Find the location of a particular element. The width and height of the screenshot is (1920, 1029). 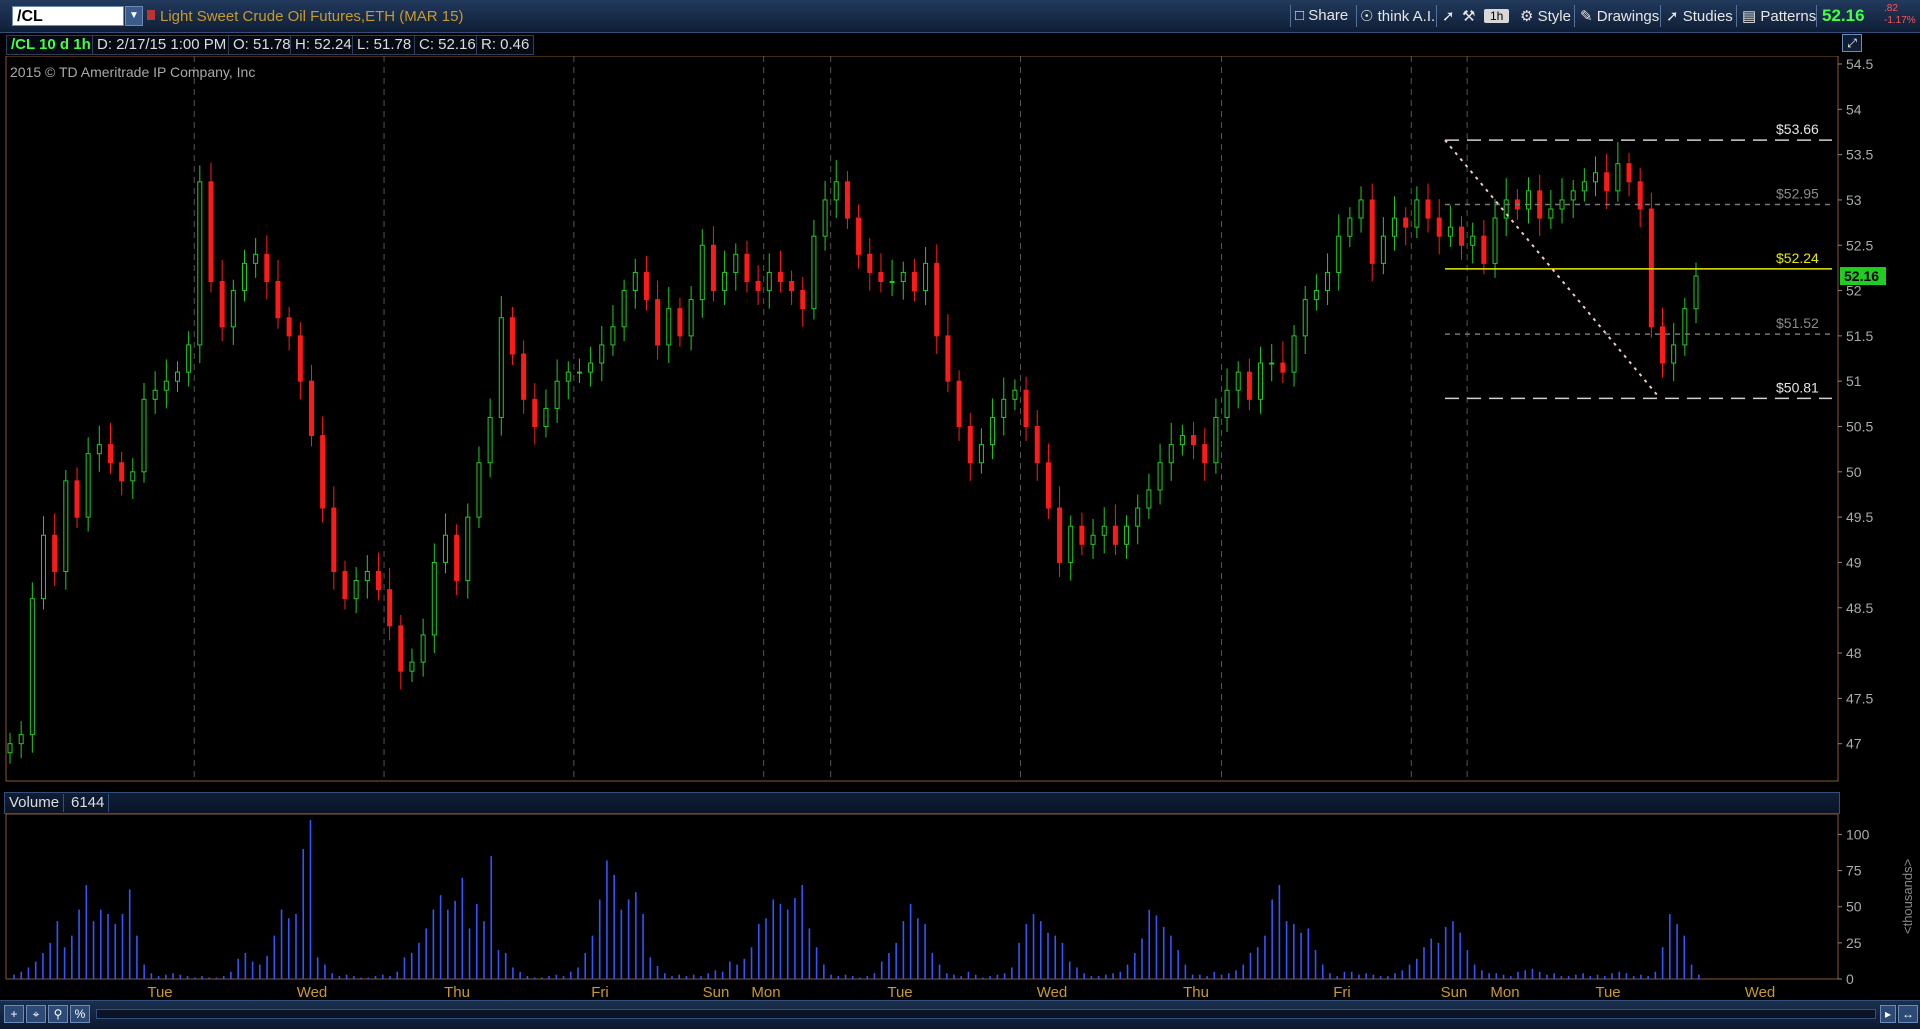

x-axis-day-label: Fri is located at coordinates (1342, 992).